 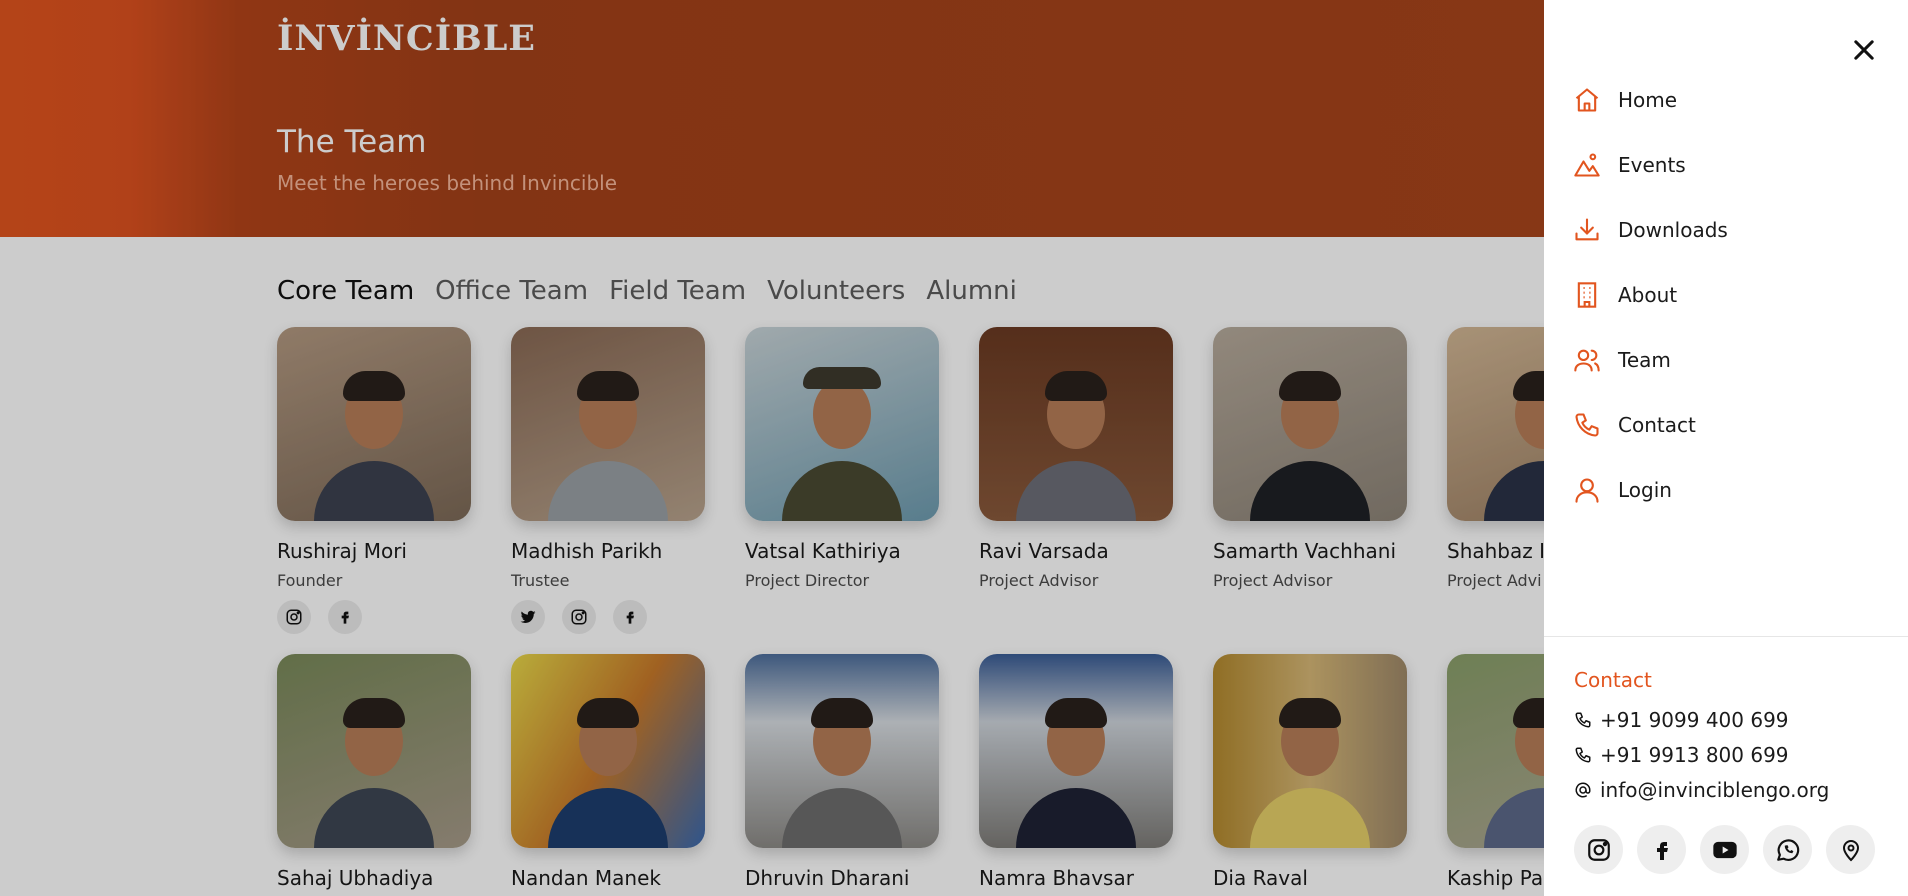 What do you see at coordinates (1864, 50) in the screenshot?
I see `close-icon` at bounding box center [1864, 50].